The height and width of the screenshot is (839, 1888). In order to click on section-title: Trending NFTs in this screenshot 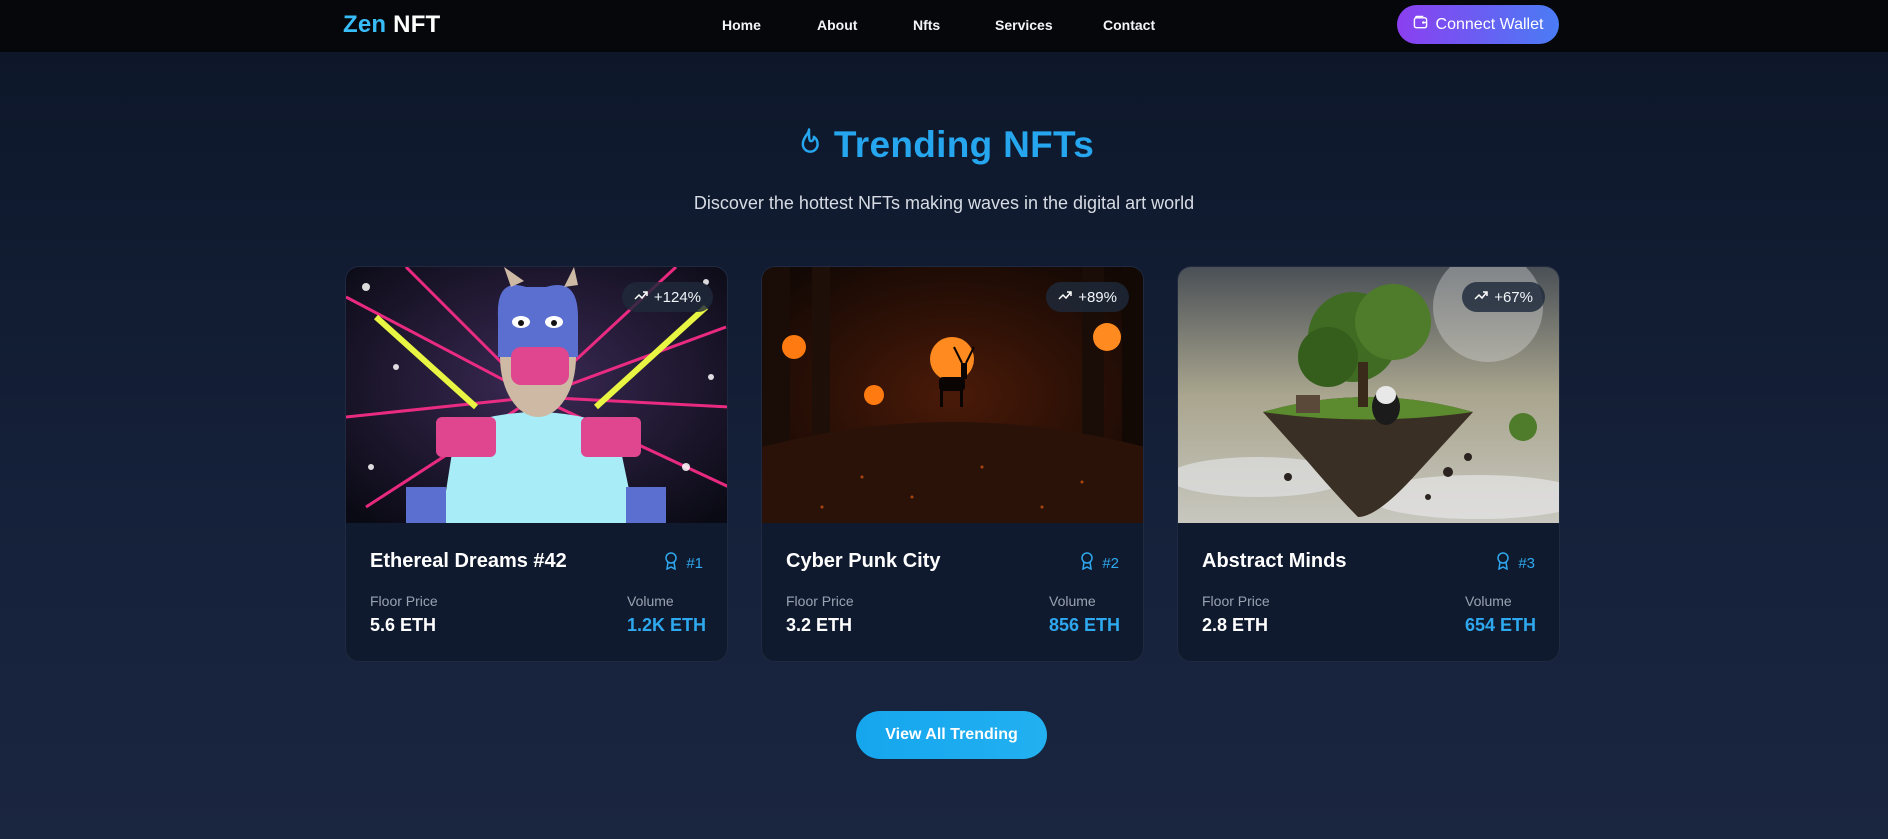, I will do `click(964, 144)`.